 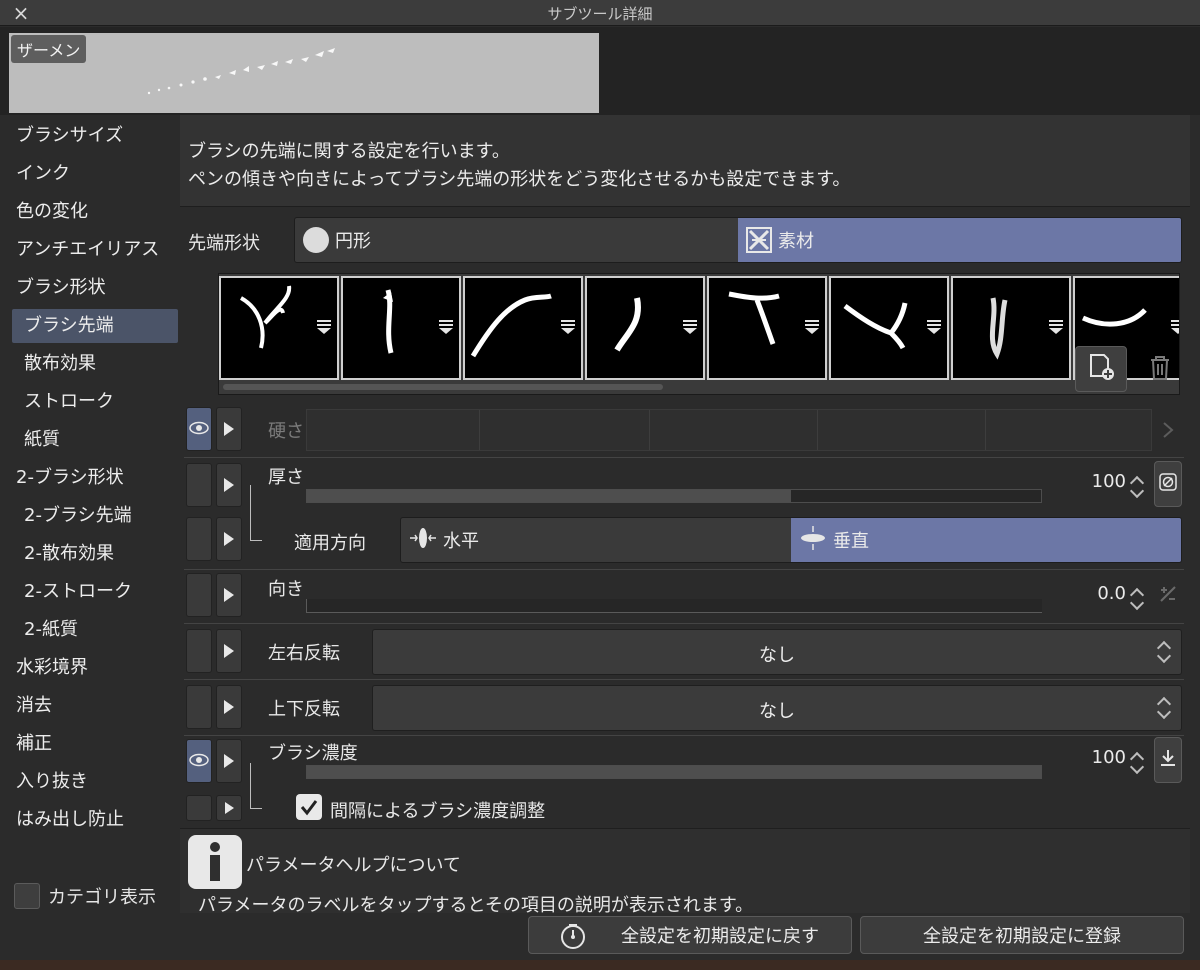 I want to click on orientation-slider, so click(x=674, y=606).